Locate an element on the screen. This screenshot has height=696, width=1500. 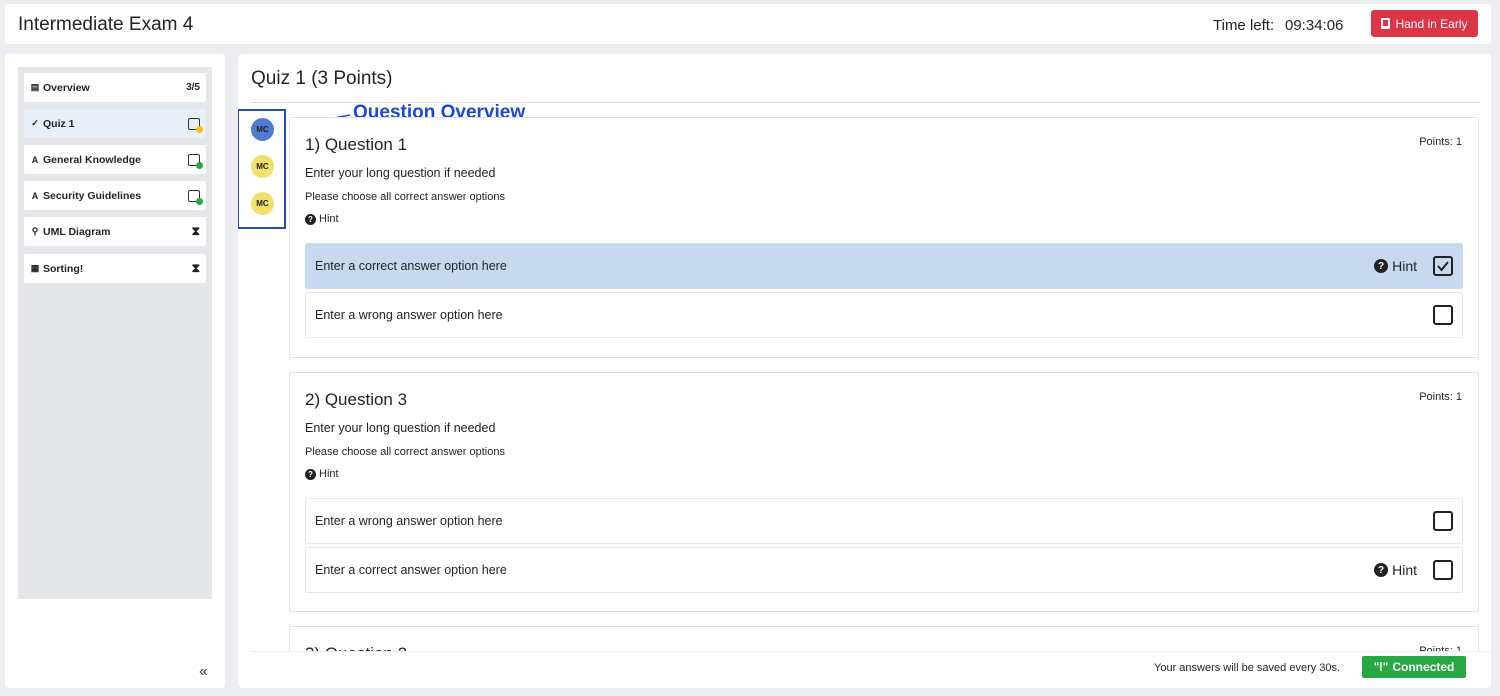
hand-in-early-button: Hand in Early is located at coordinates (1424, 23).